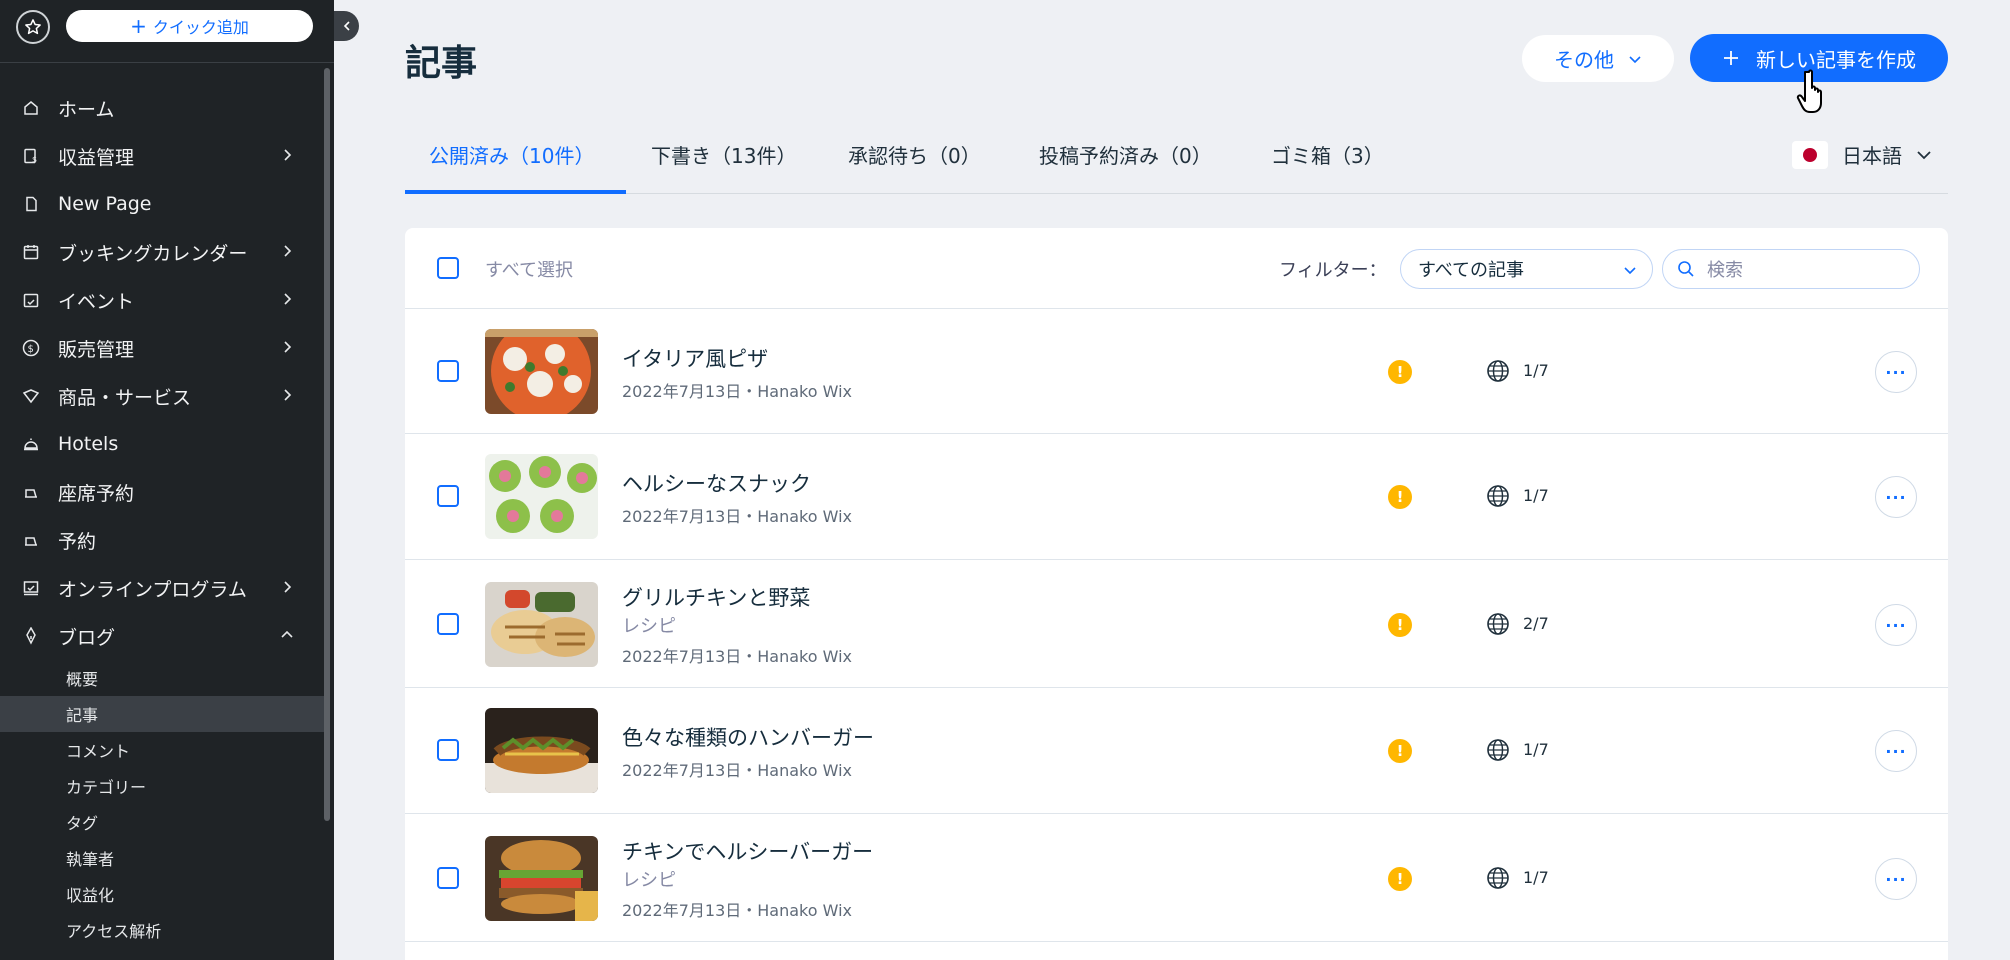 This screenshot has height=960, width=2010. What do you see at coordinates (162, 750) in the screenshot?
I see `sidebar-subitem-comments: コメント` at bounding box center [162, 750].